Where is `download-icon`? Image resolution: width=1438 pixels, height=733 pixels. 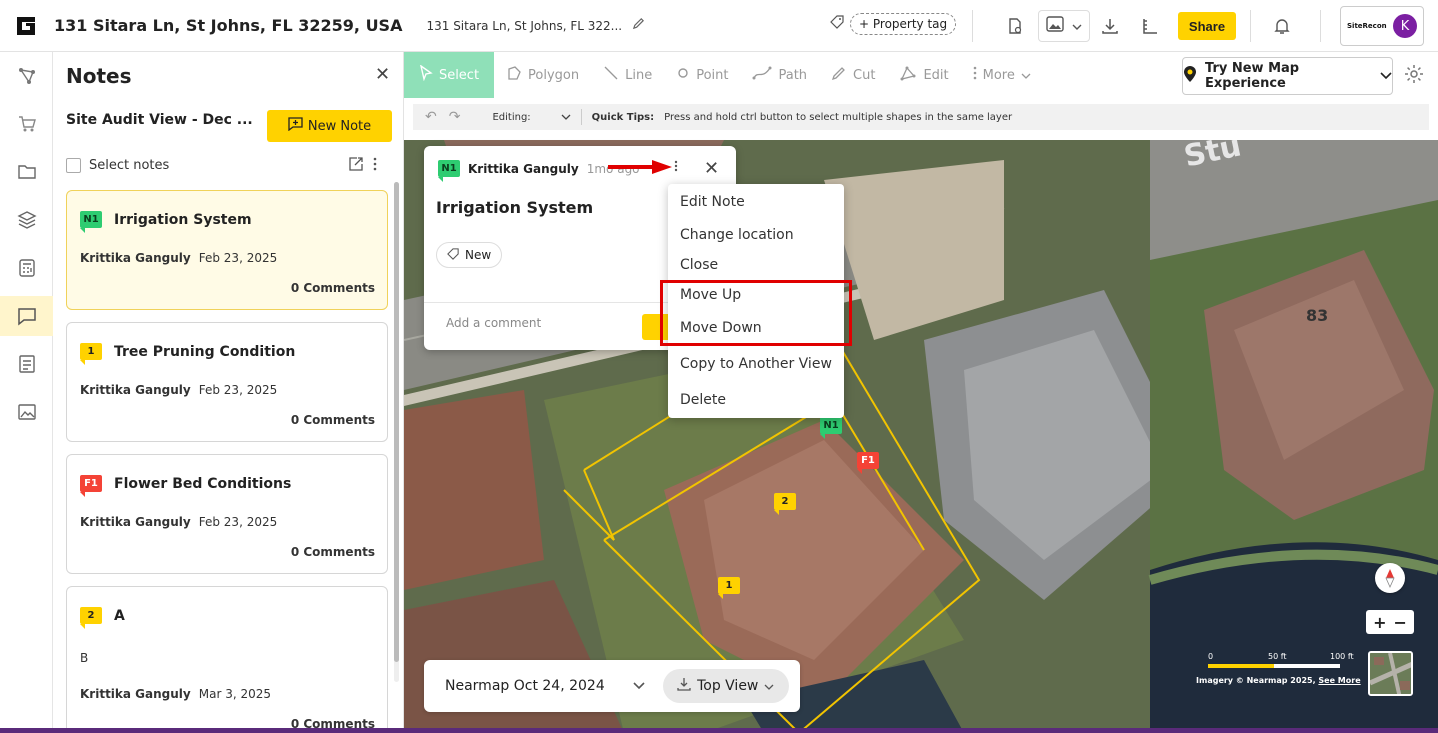 download-icon is located at coordinates (1110, 26).